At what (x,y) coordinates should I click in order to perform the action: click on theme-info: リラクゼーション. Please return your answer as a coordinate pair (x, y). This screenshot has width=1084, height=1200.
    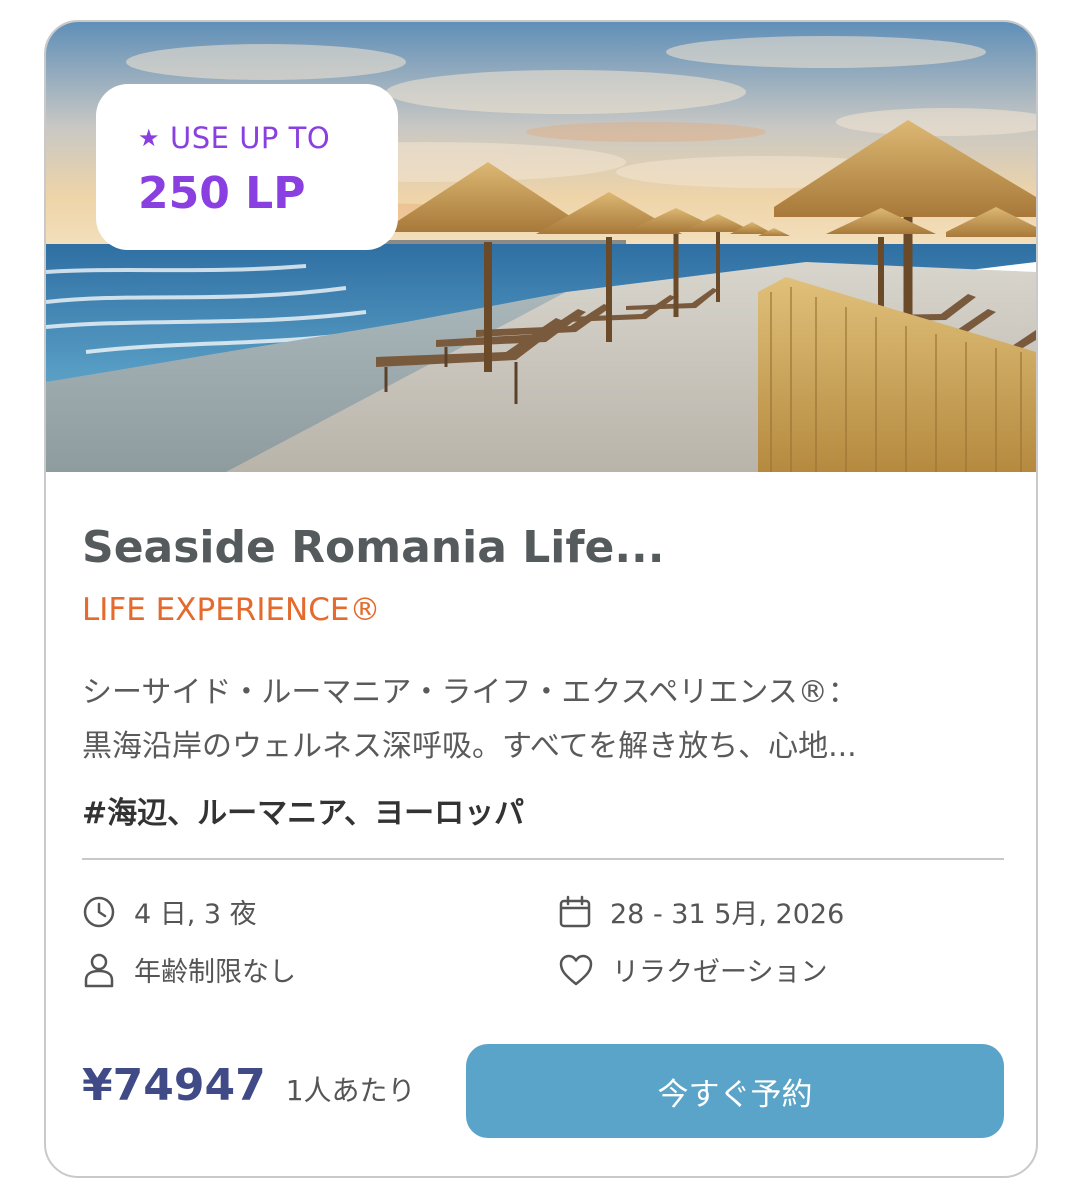
    Looking at the image, I should click on (692, 969).